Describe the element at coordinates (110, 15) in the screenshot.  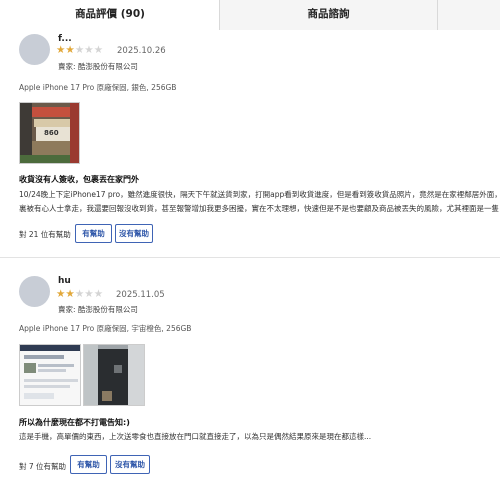
I see `tab-product-reviews: 商品評價 (90)` at that location.